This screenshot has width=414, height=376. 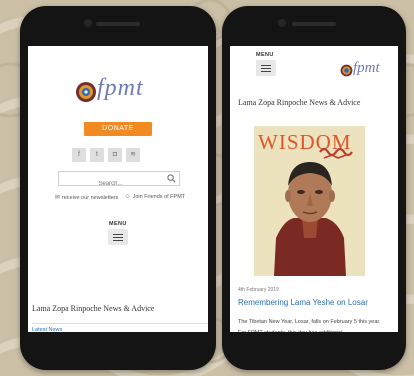 What do you see at coordinates (127, 197) in the screenshot?
I see `people-icon: ☺` at bounding box center [127, 197].